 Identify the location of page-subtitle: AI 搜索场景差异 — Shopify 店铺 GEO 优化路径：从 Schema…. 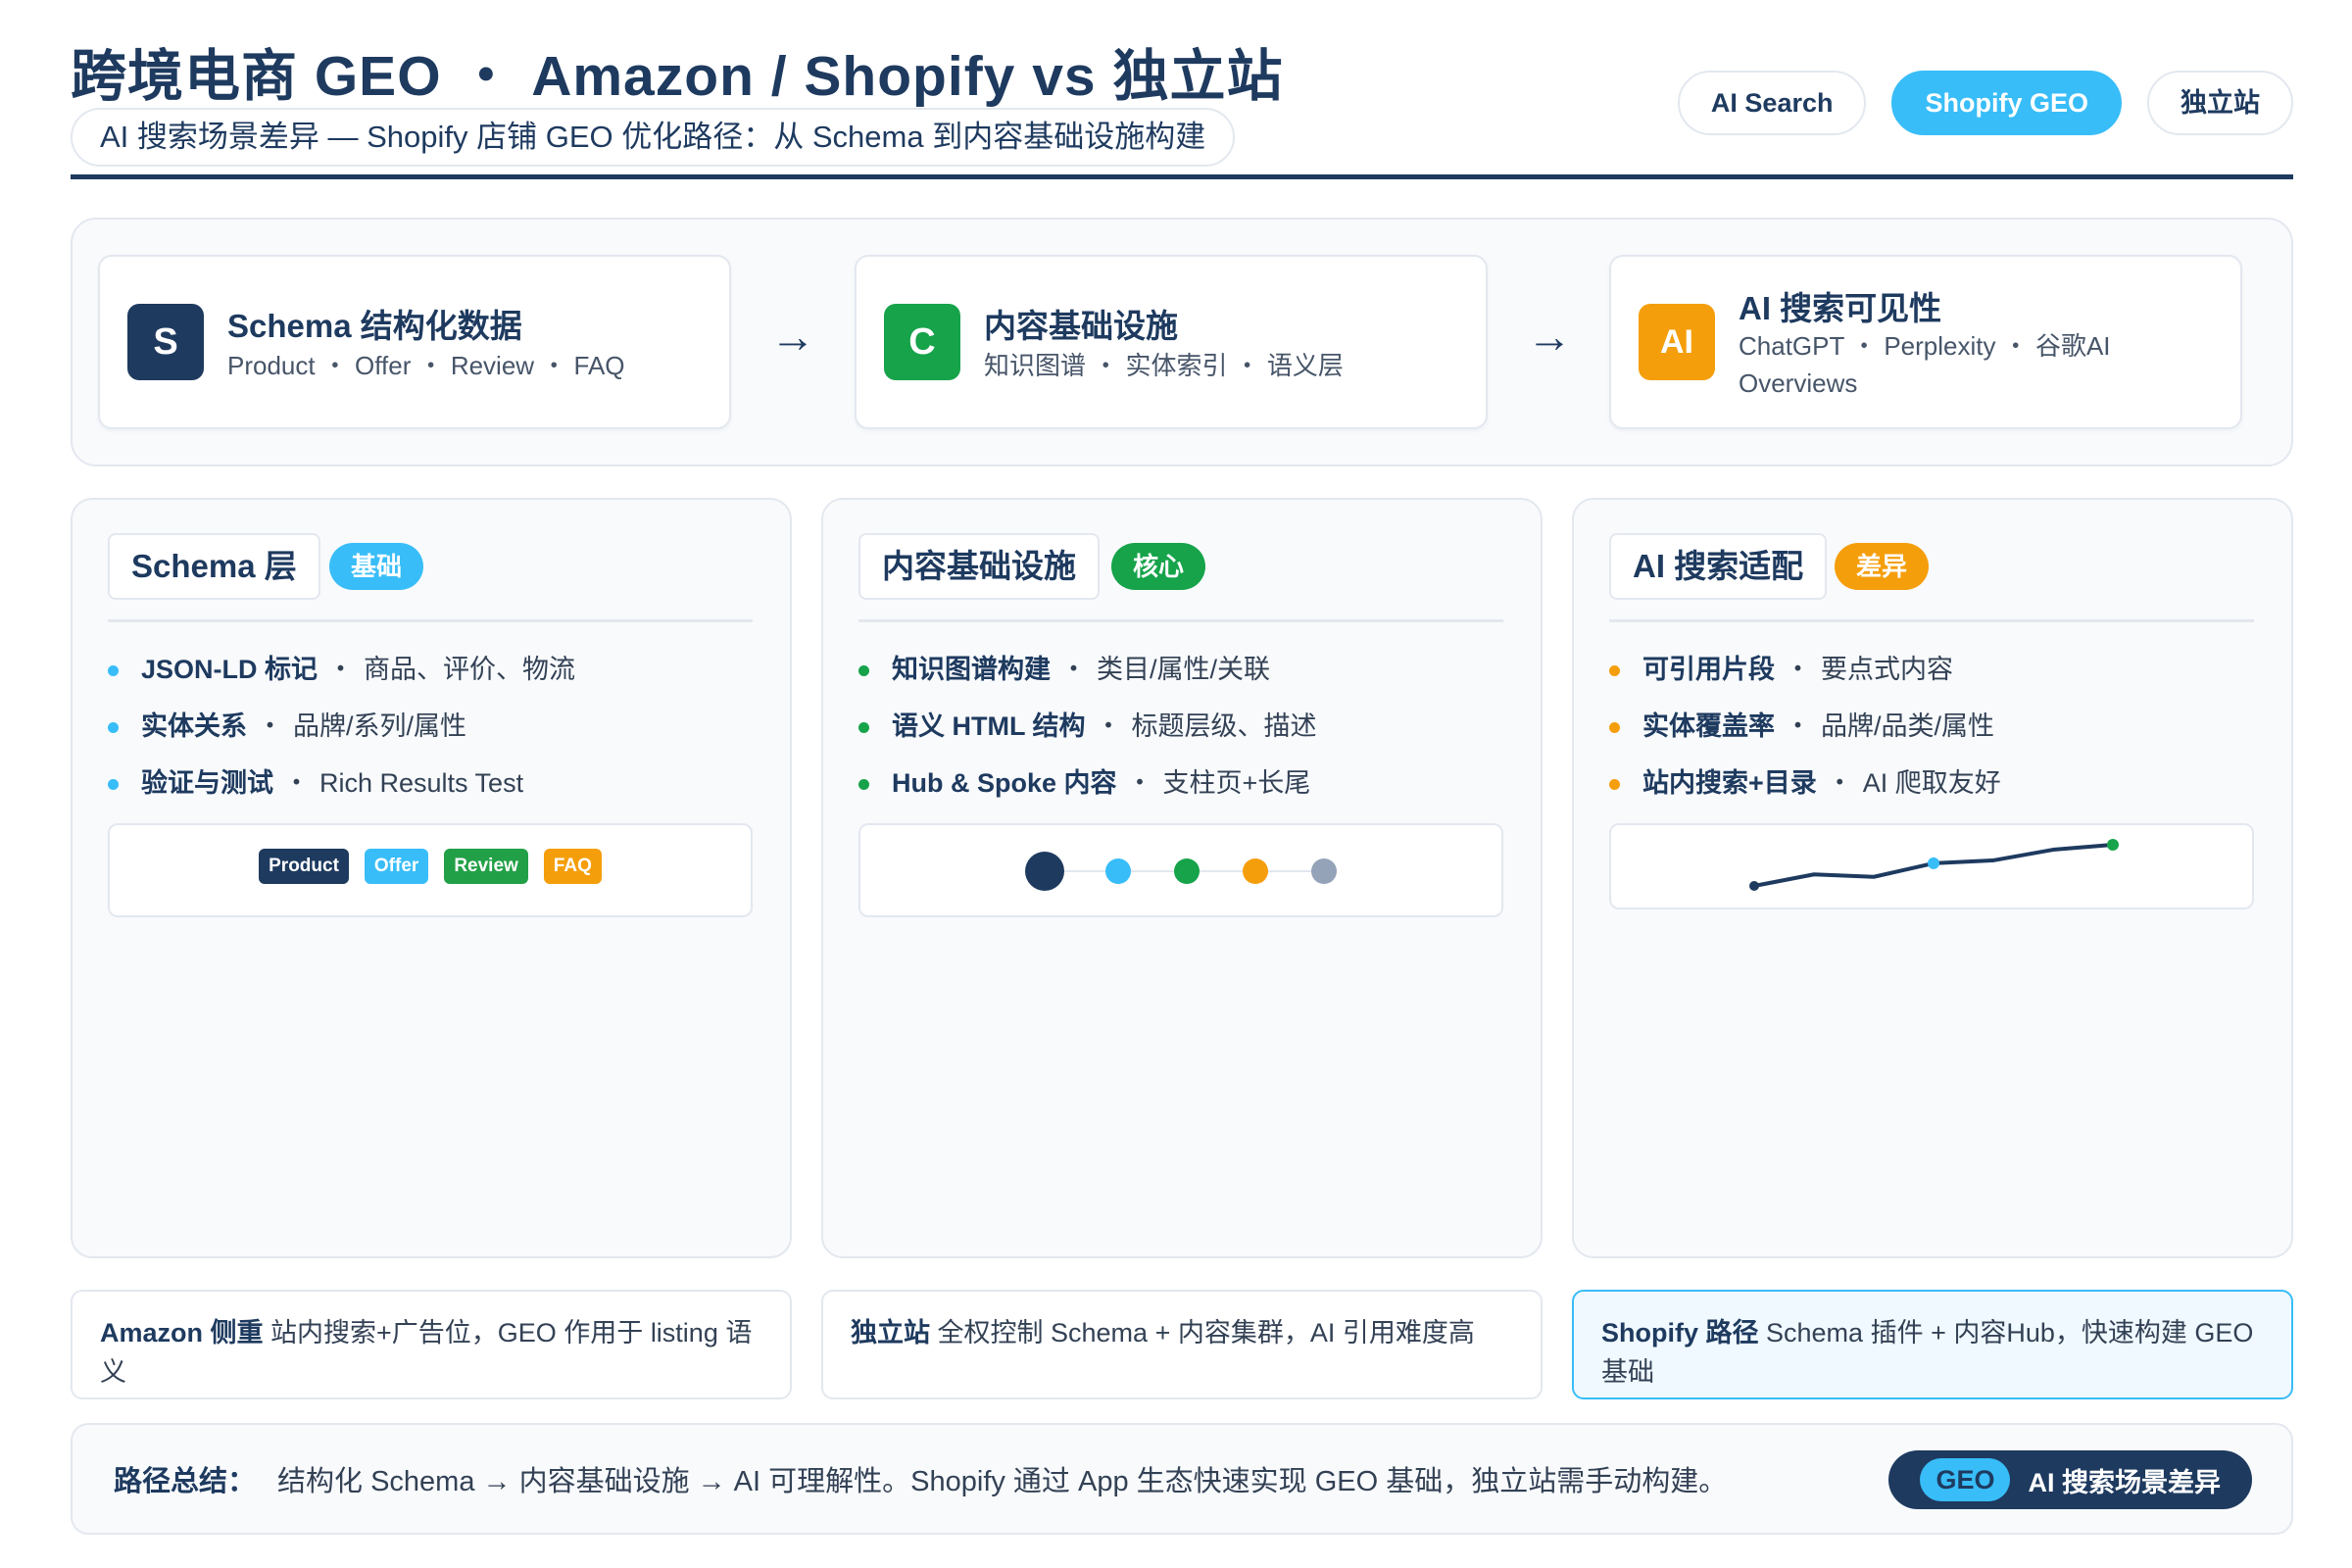
(653, 137).